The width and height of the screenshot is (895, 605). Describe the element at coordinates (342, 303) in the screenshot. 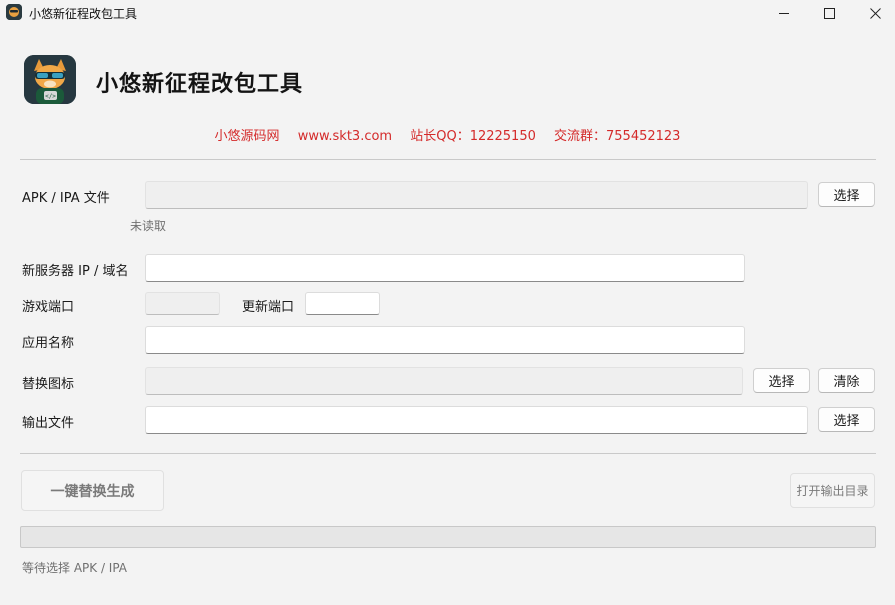

I see `update-port-input` at that location.